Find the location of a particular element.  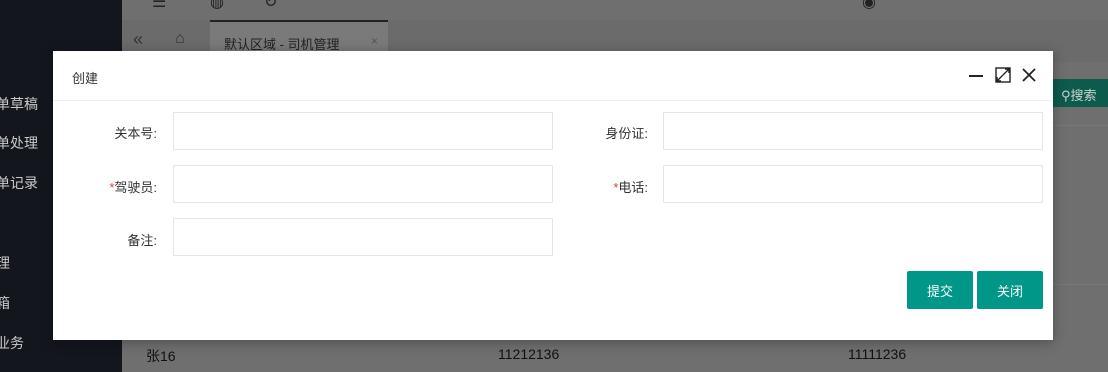

search-button-label: 搜索 is located at coordinates (1083, 95).